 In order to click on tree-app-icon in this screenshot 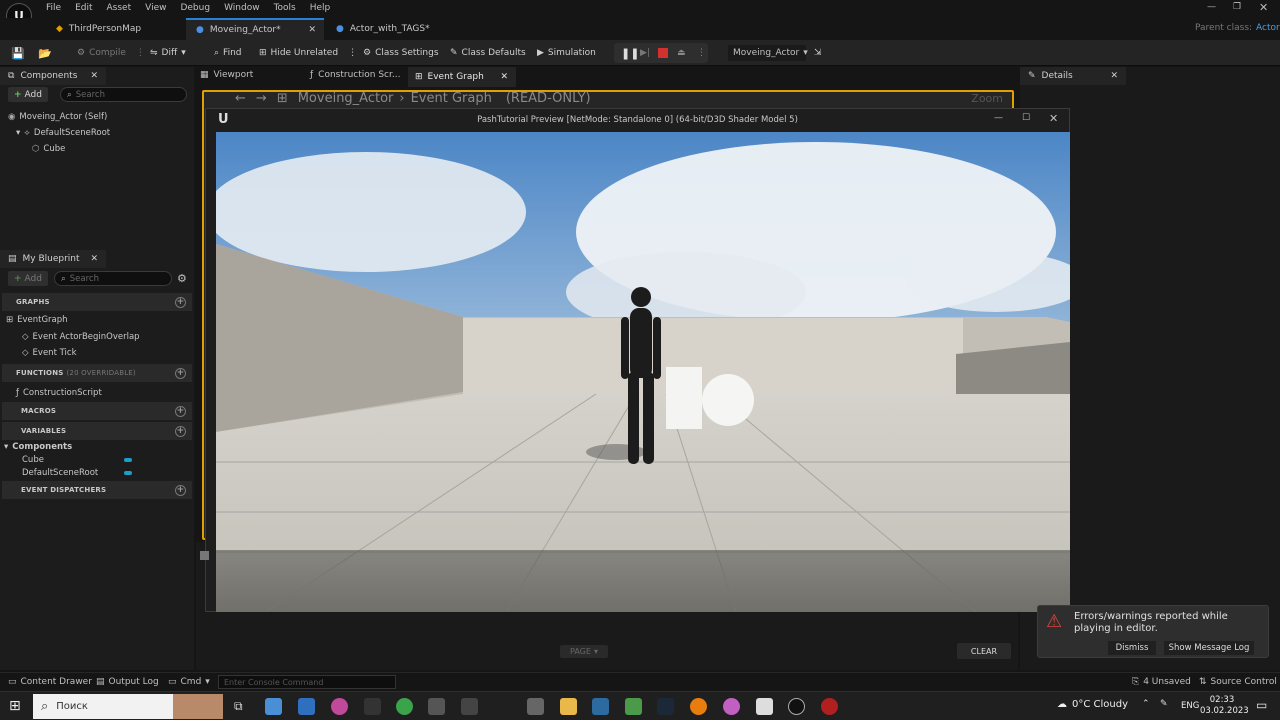, I will do `click(633, 706)`.